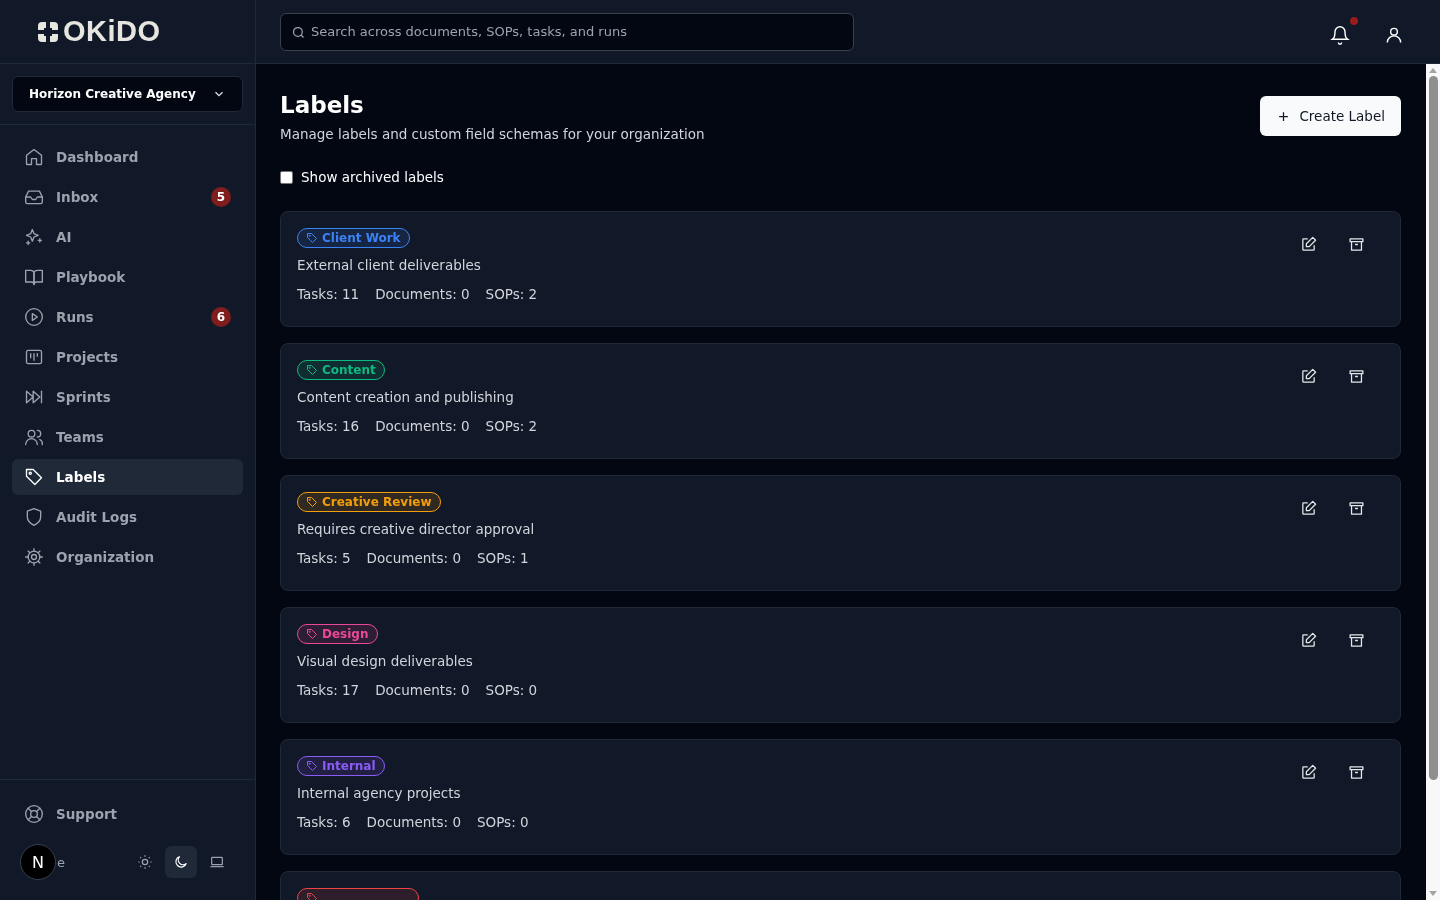 The image size is (1440, 900). What do you see at coordinates (298, 32) in the screenshot?
I see `search-icon` at bounding box center [298, 32].